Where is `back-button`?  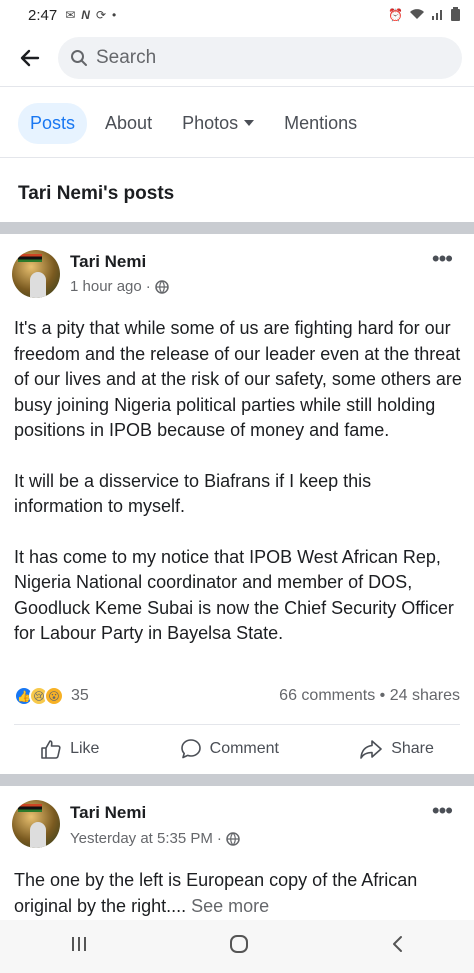 back-button is located at coordinates (30, 58).